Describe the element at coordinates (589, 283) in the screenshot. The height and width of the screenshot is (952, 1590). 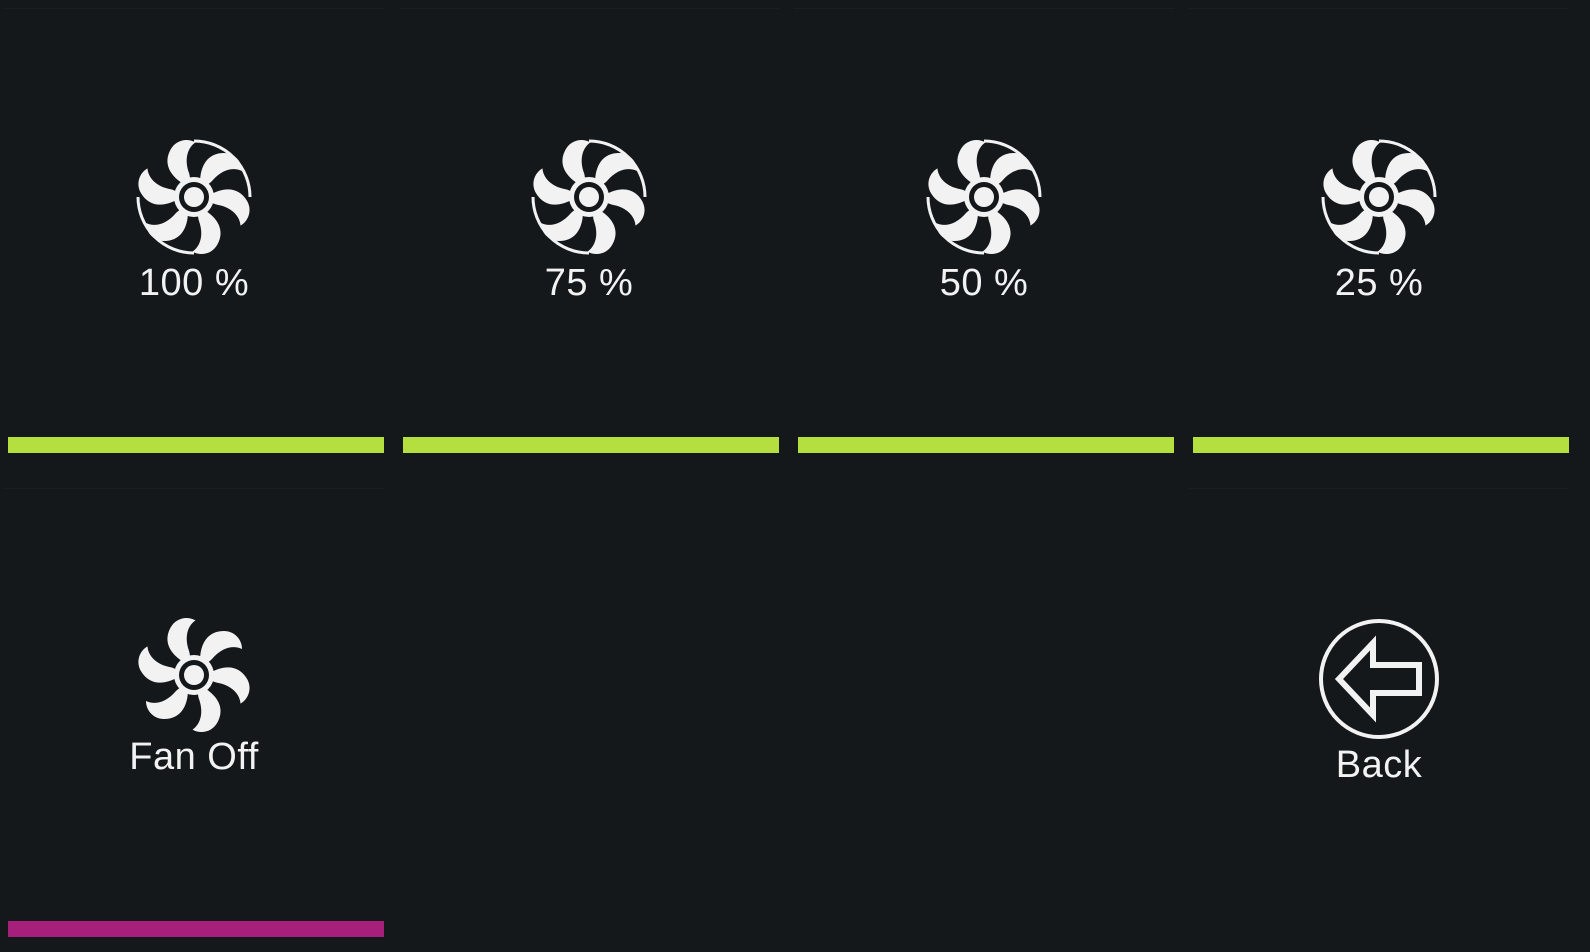
I see `fan-75-label: 75 %` at that location.